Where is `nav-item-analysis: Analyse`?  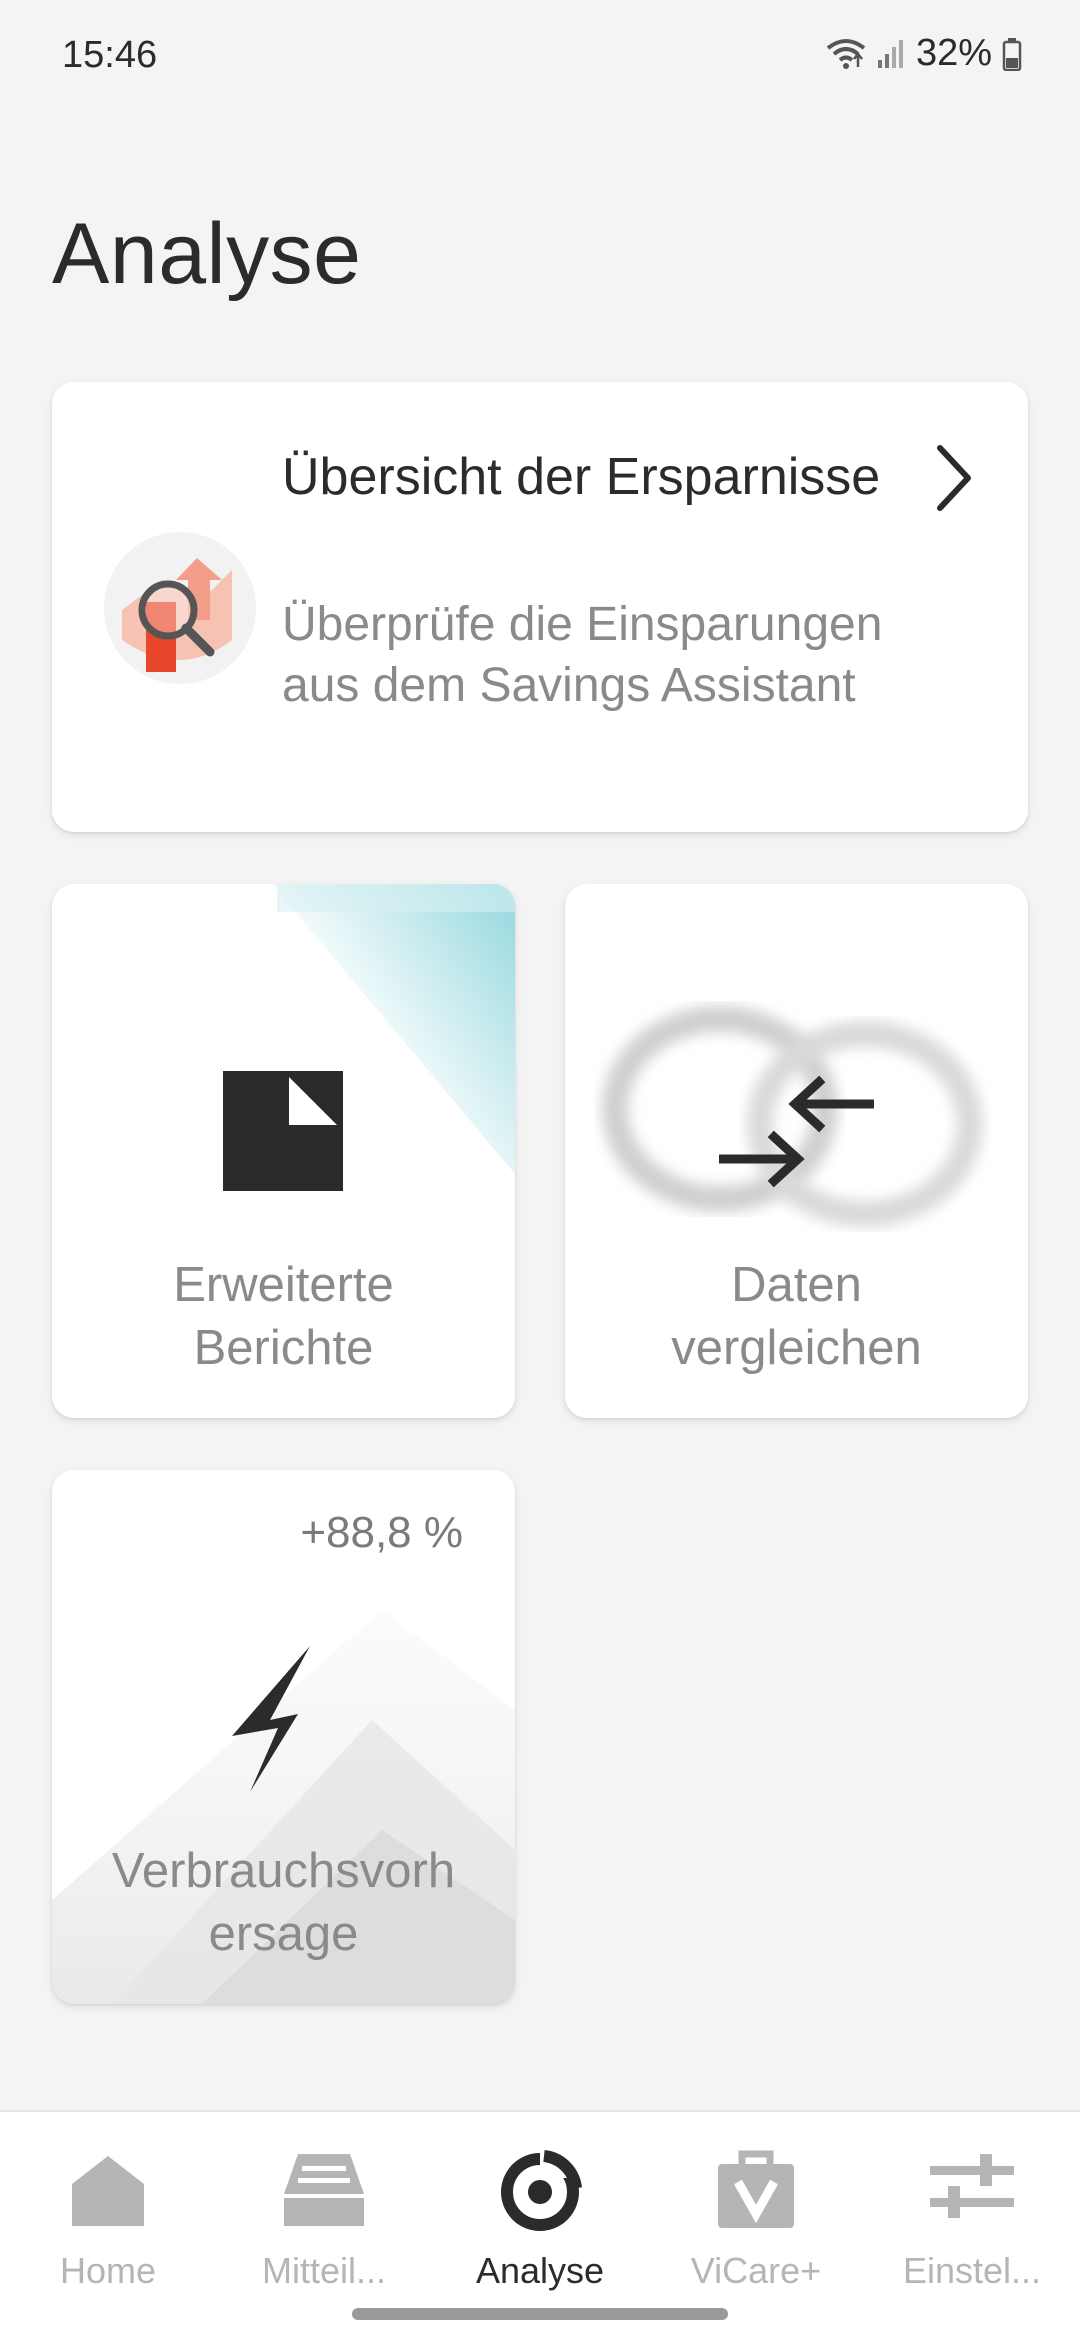 nav-item-analysis: Analyse is located at coordinates (540, 2212).